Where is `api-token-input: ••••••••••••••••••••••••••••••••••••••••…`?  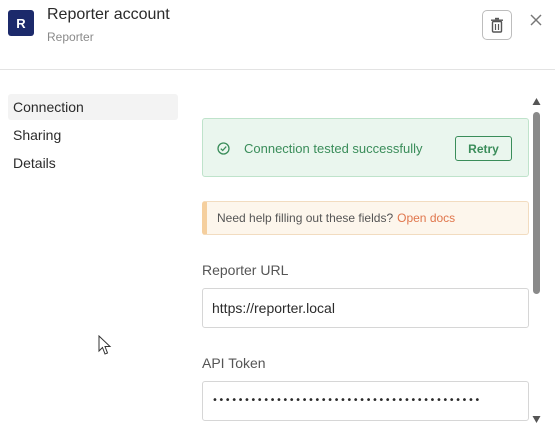 api-token-input: ••••••••••••••••••••••••••••••••••••••••… is located at coordinates (365, 401).